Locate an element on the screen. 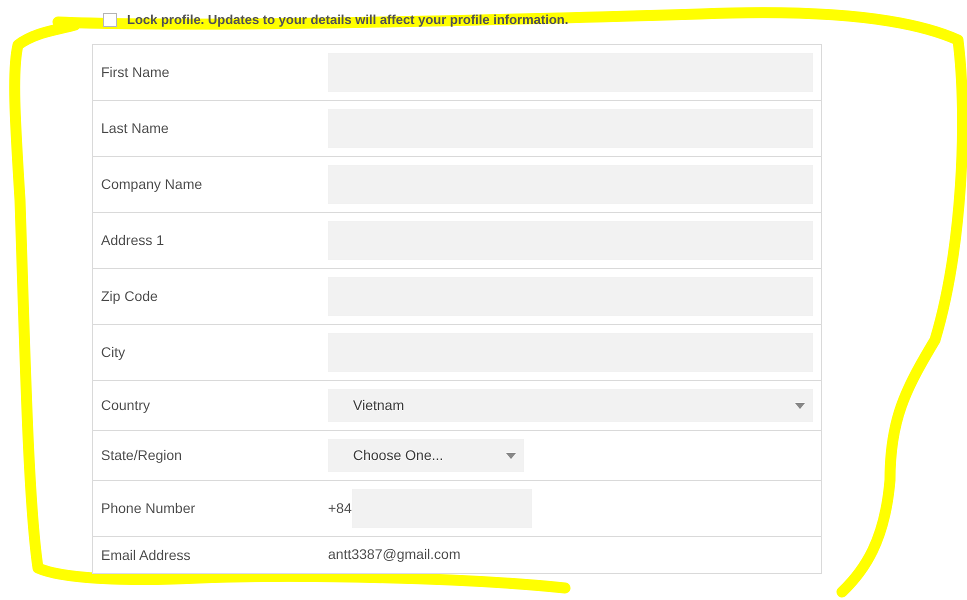  field-label: Zip Code is located at coordinates (129, 296).